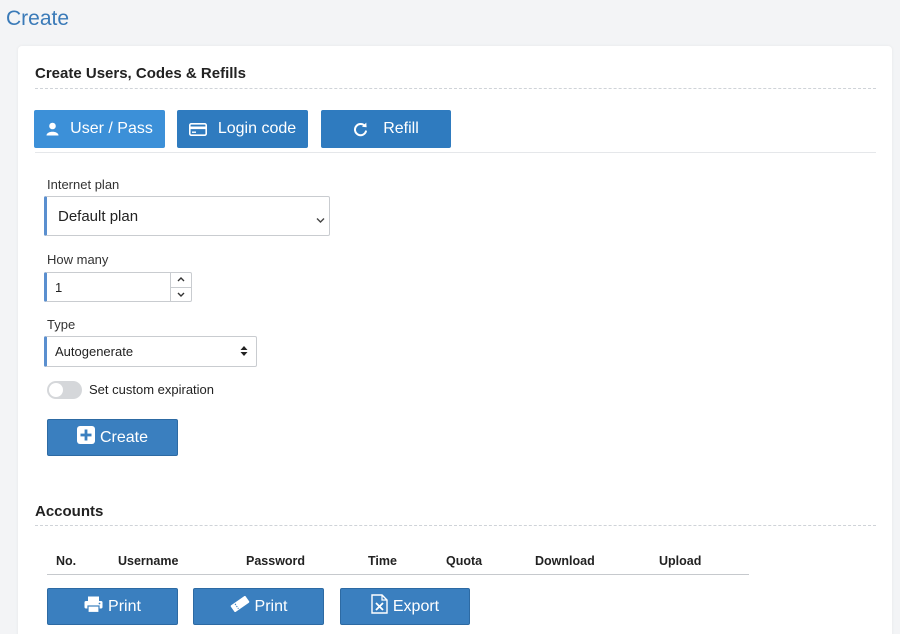 Image resolution: width=900 pixels, height=634 pixels. I want to click on internet-plan-value: Default plan, so click(98, 216).